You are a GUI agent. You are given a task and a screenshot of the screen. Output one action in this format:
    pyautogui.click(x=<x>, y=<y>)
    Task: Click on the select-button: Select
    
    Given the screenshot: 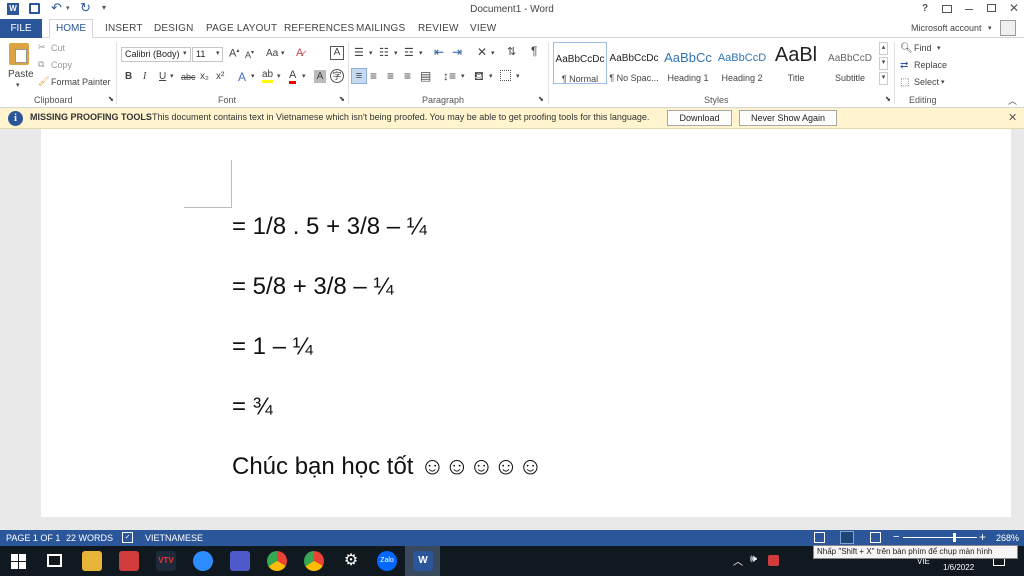 What is the action you would take?
    pyautogui.click(x=926, y=82)
    